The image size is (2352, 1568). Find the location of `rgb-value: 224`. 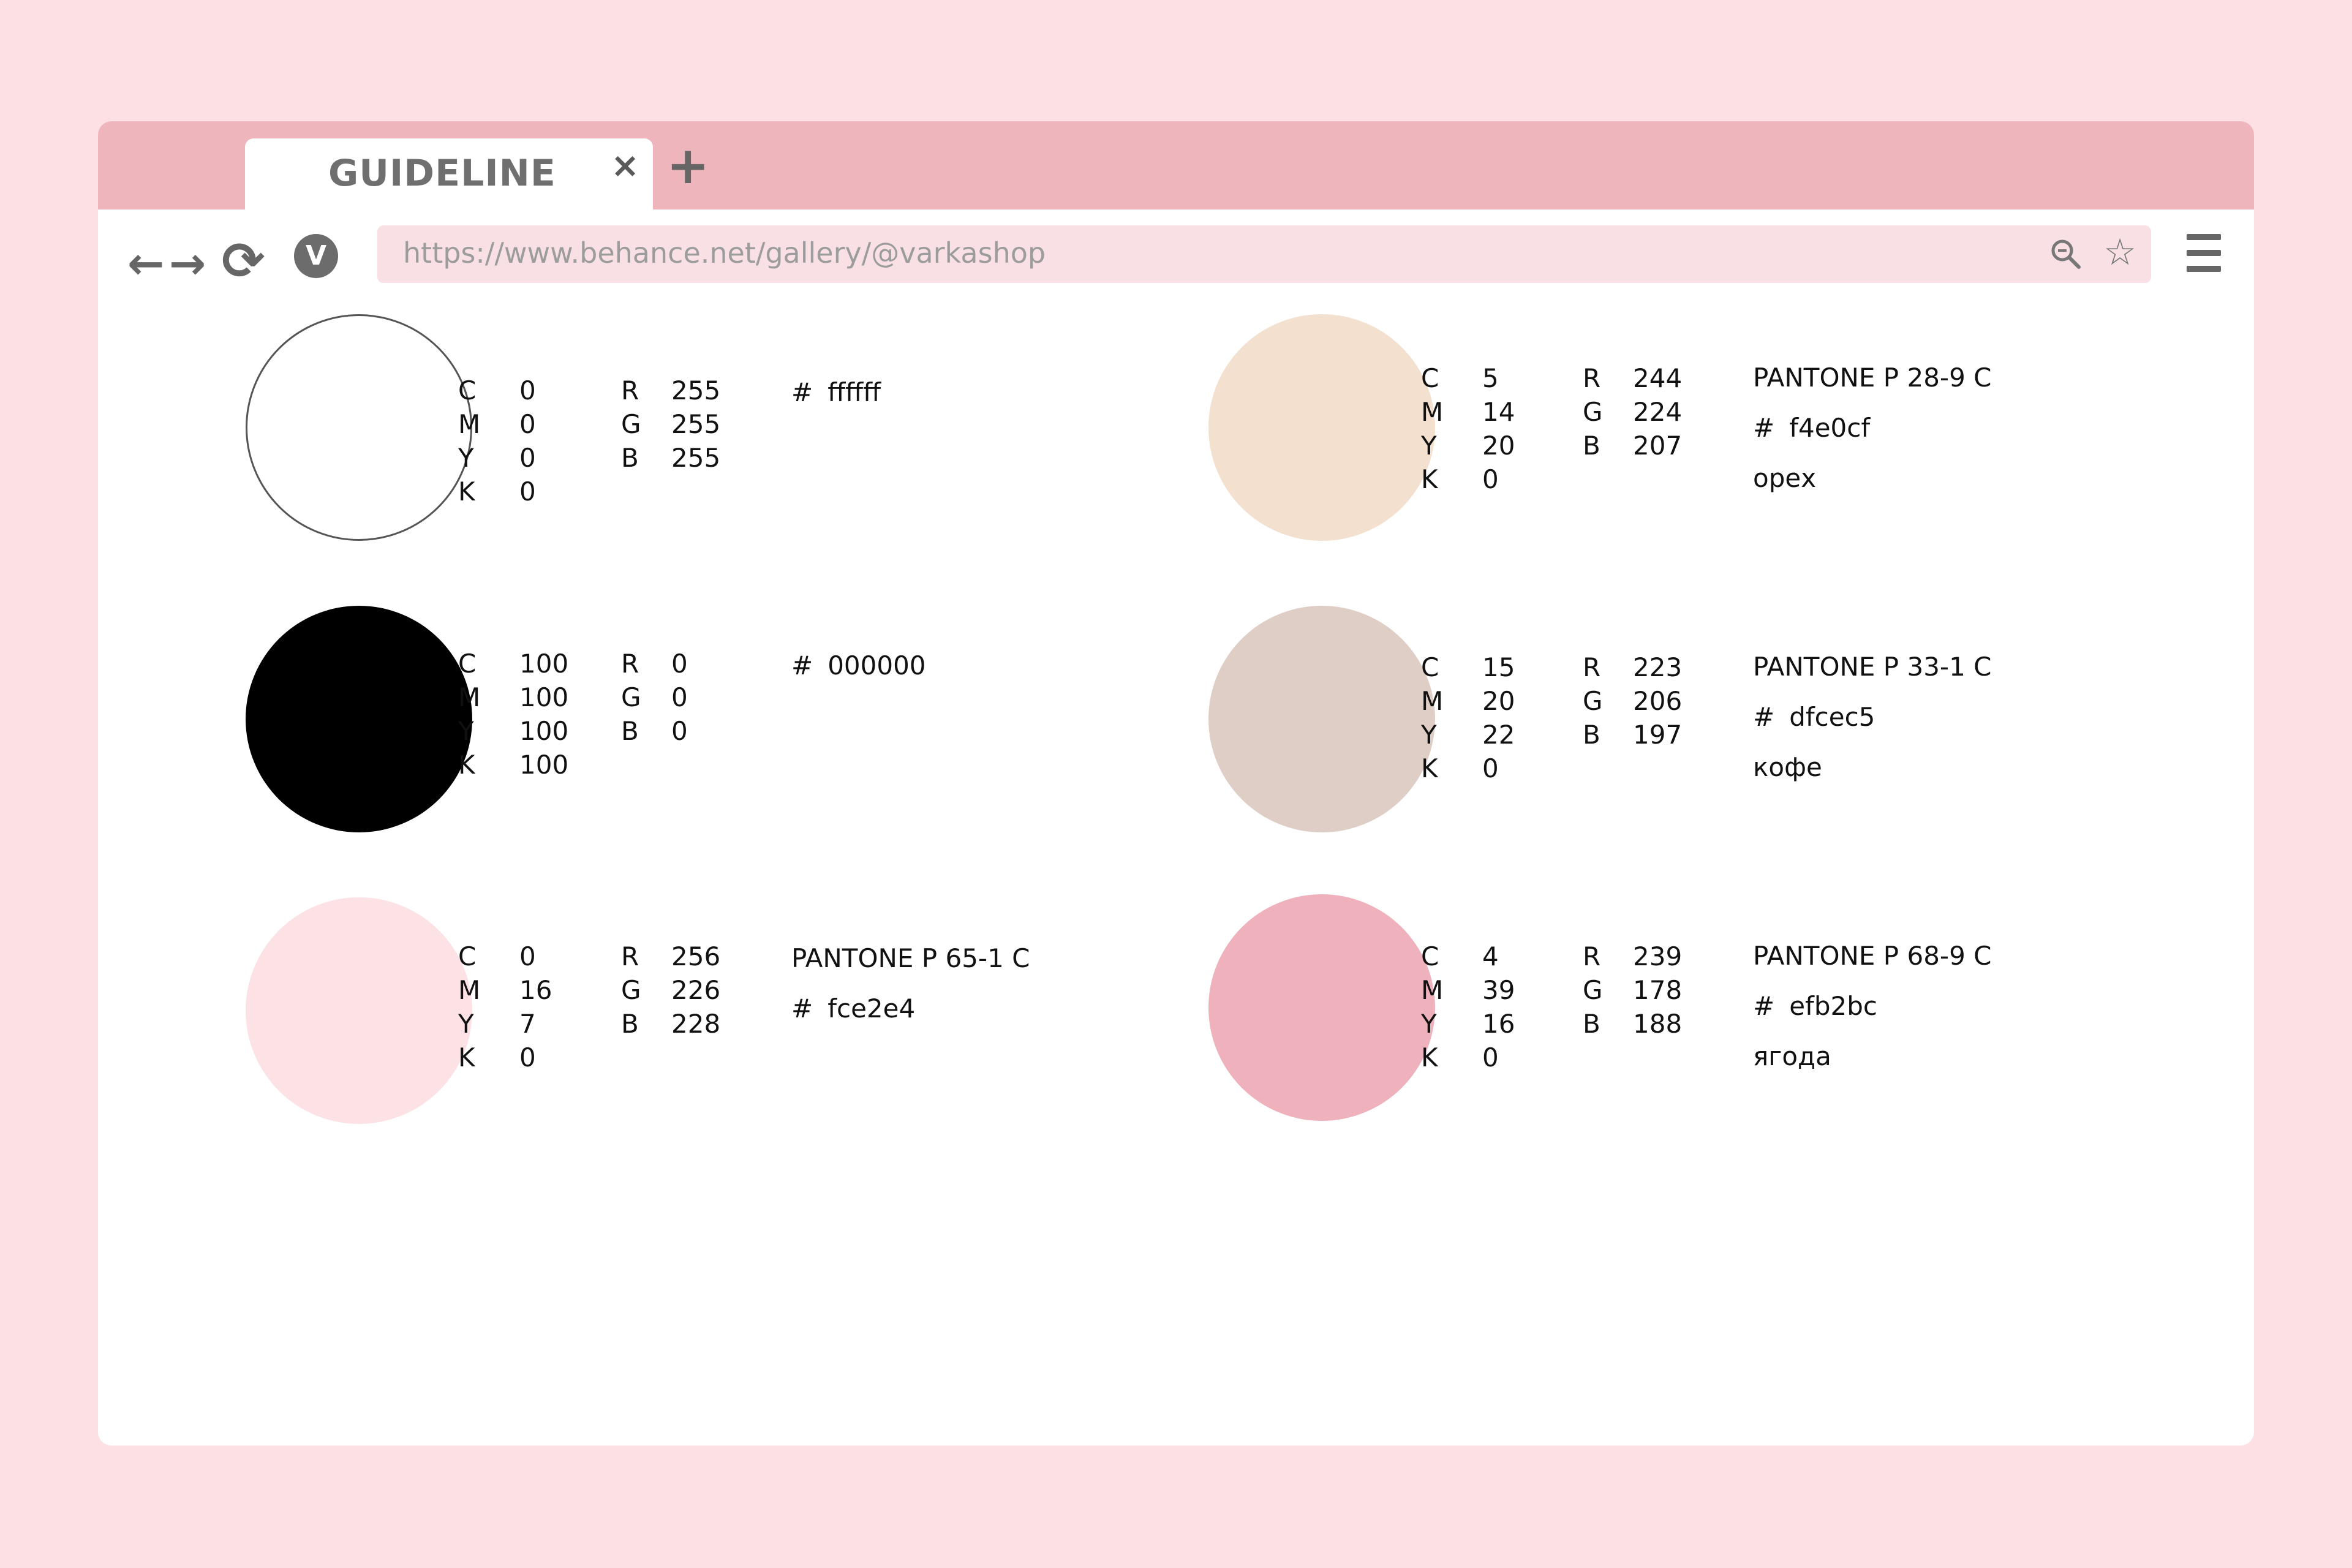

rgb-value: 224 is located at coordinates (1658, 412).